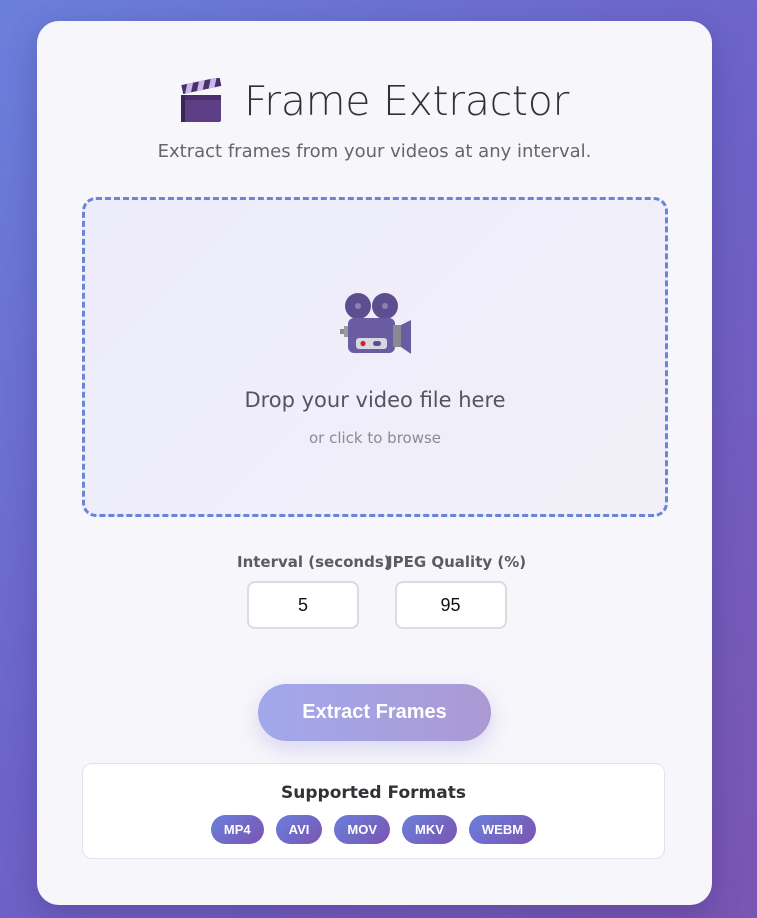 The image size is (757, 918). Describe the element at coordinates (299, 829) in the screenshot. I see `format-badge-avi: AVI` at that location.